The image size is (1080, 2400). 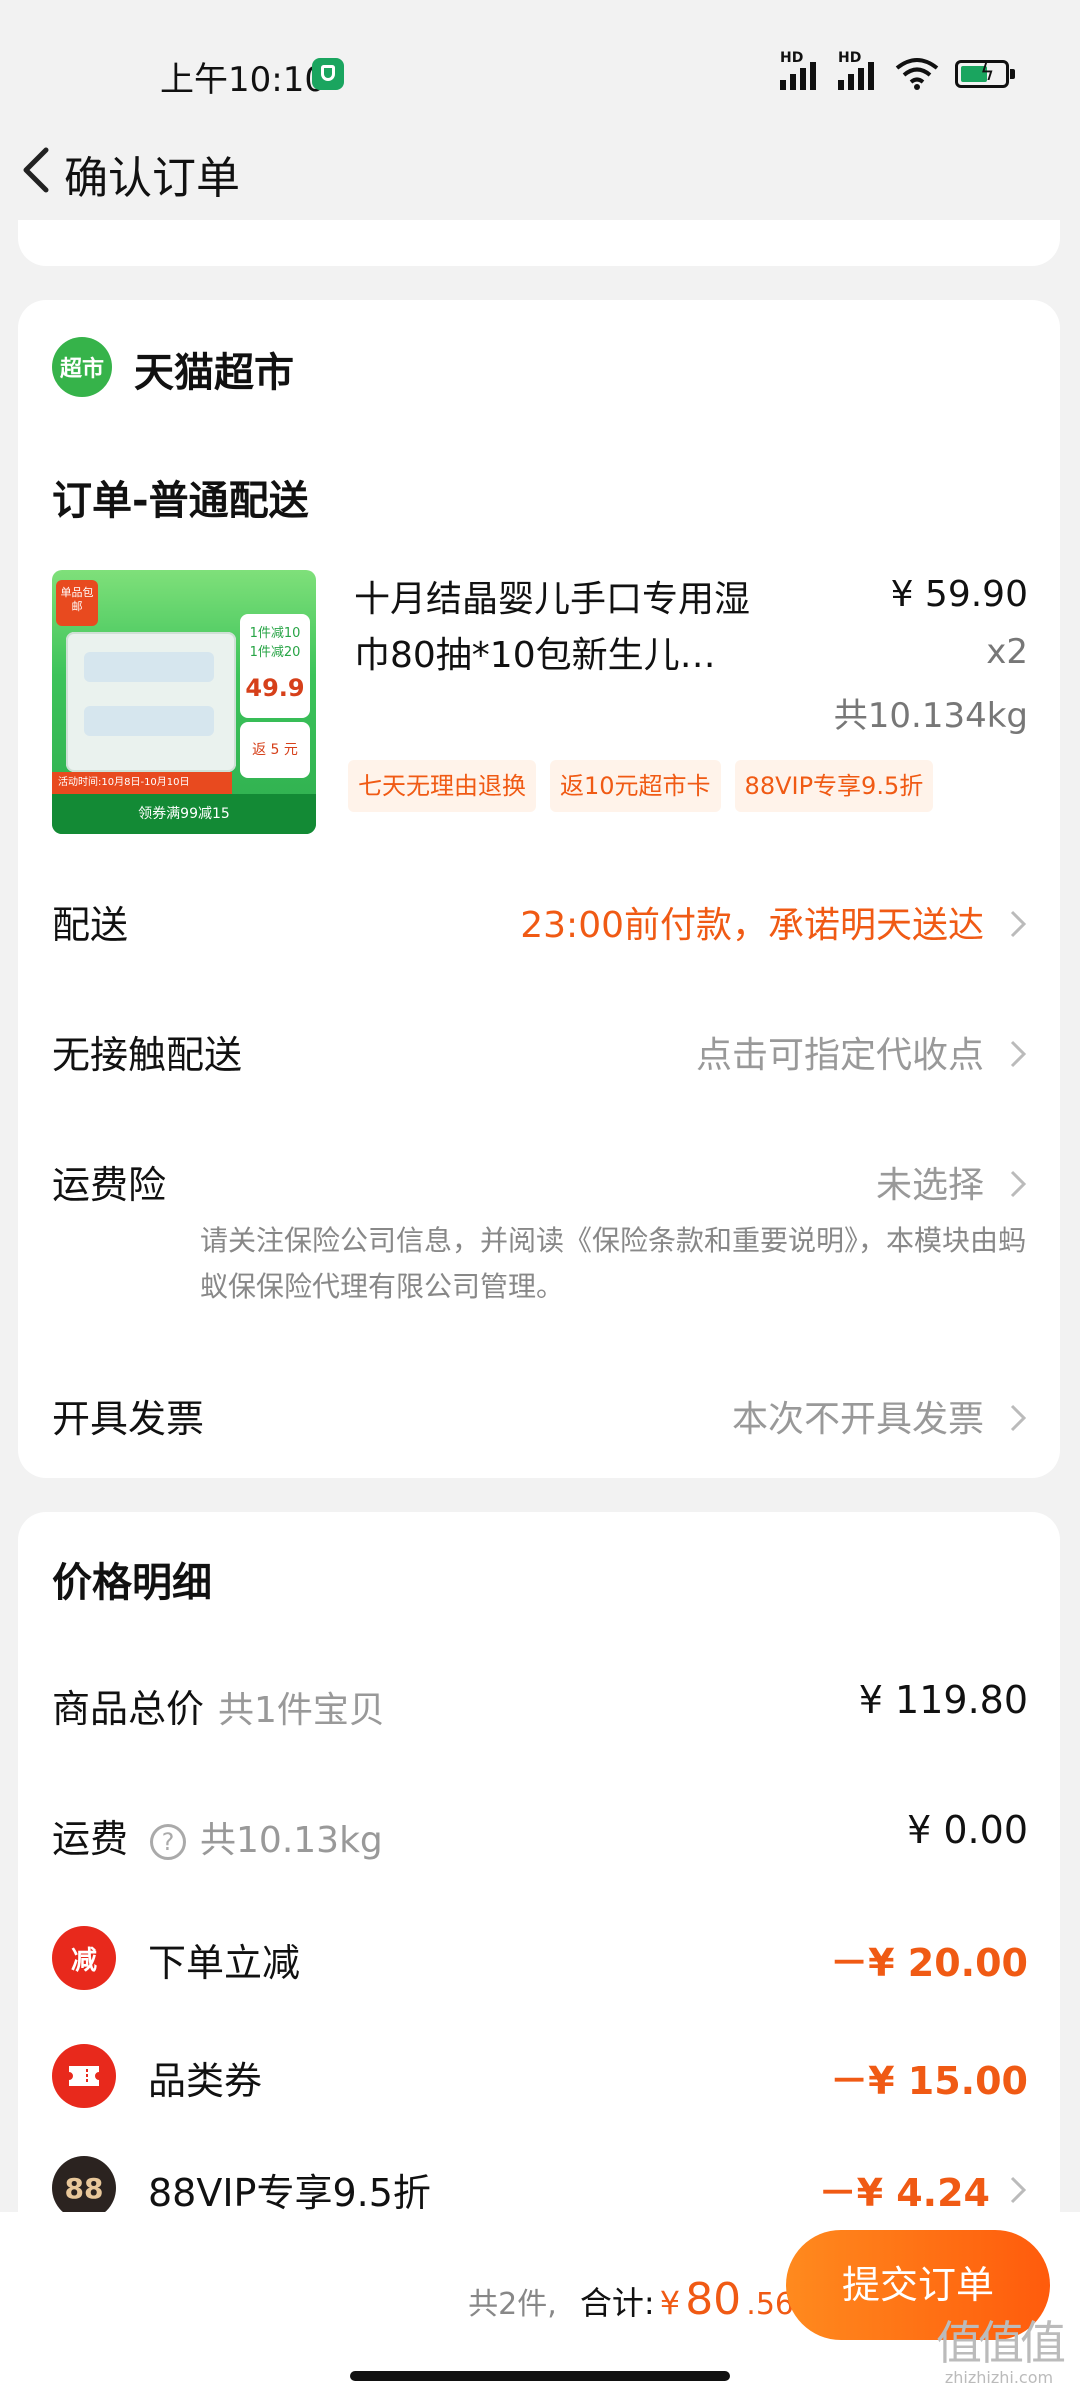 What do you see at coordinates (929, 2081) in the screenshot?
I see `coupon-amount: －¥ 15.00` at bounding box center [929, 2081].